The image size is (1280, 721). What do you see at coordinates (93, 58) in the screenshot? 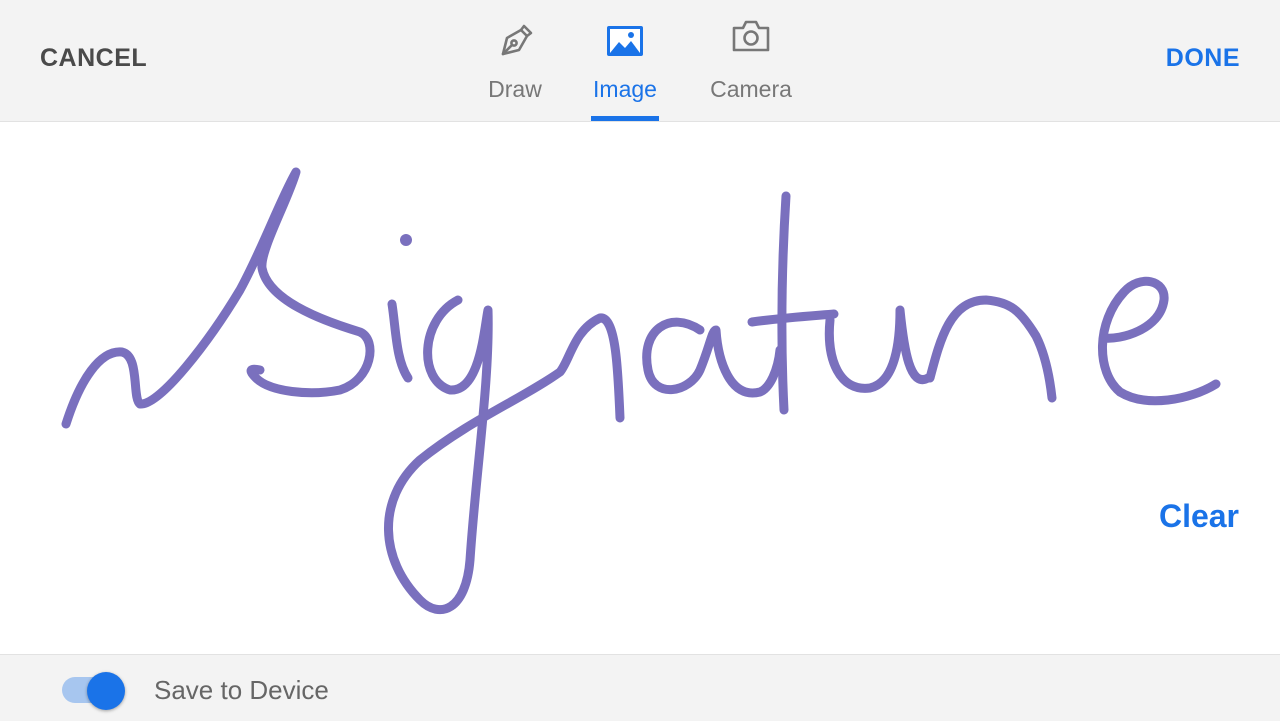
I see `cancel-button: CANCEL` at bounding box center [93, 58].